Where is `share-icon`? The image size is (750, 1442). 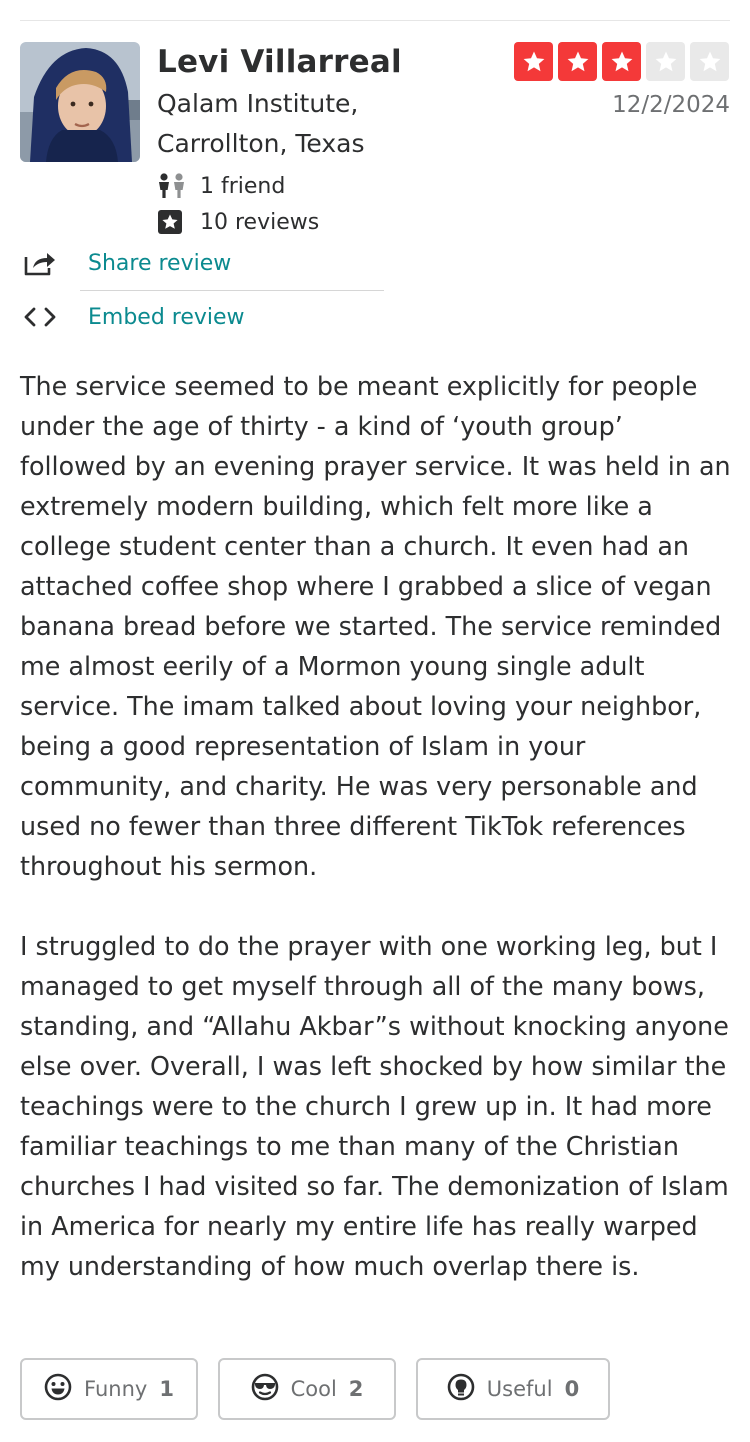 share-icon is located at coordinates (40, 263).